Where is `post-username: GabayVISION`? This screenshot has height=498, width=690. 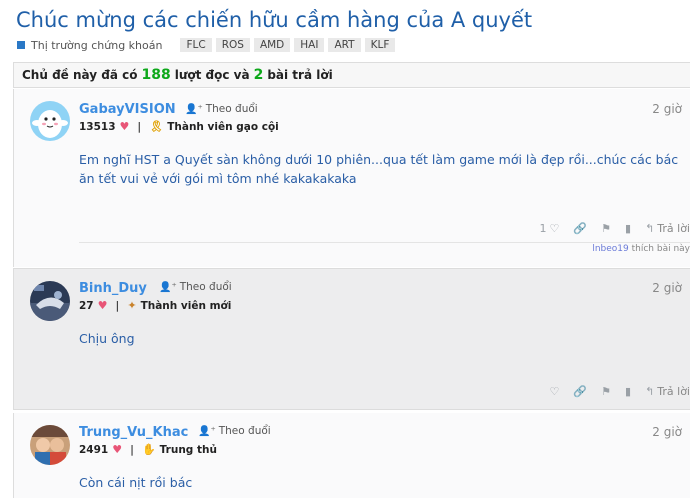 post-username: GabayVISION is located at coordinates (127, 109).